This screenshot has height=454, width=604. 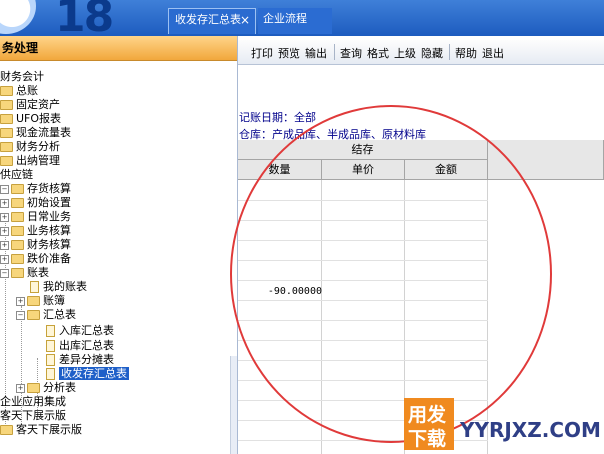 I want to click on tree-item-label-selected: 收发存汇总表, so click(x=94, y=373).